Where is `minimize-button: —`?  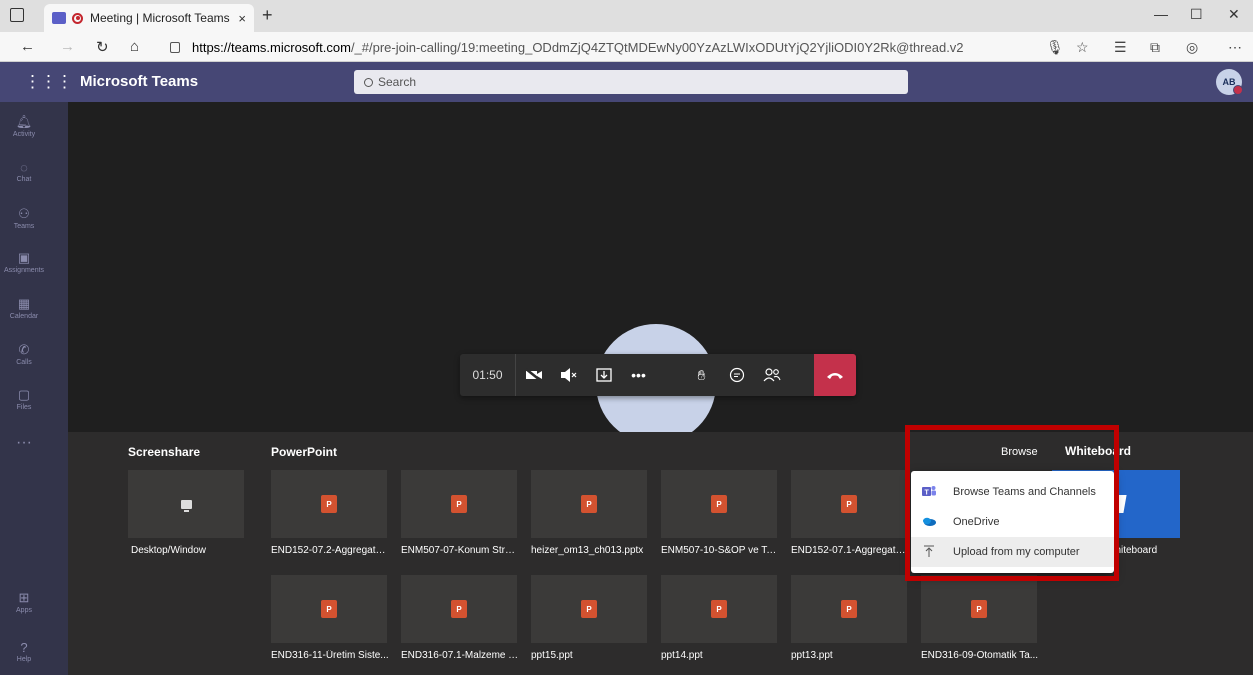
minimize-button: — is located at coordinates (1161, 14).